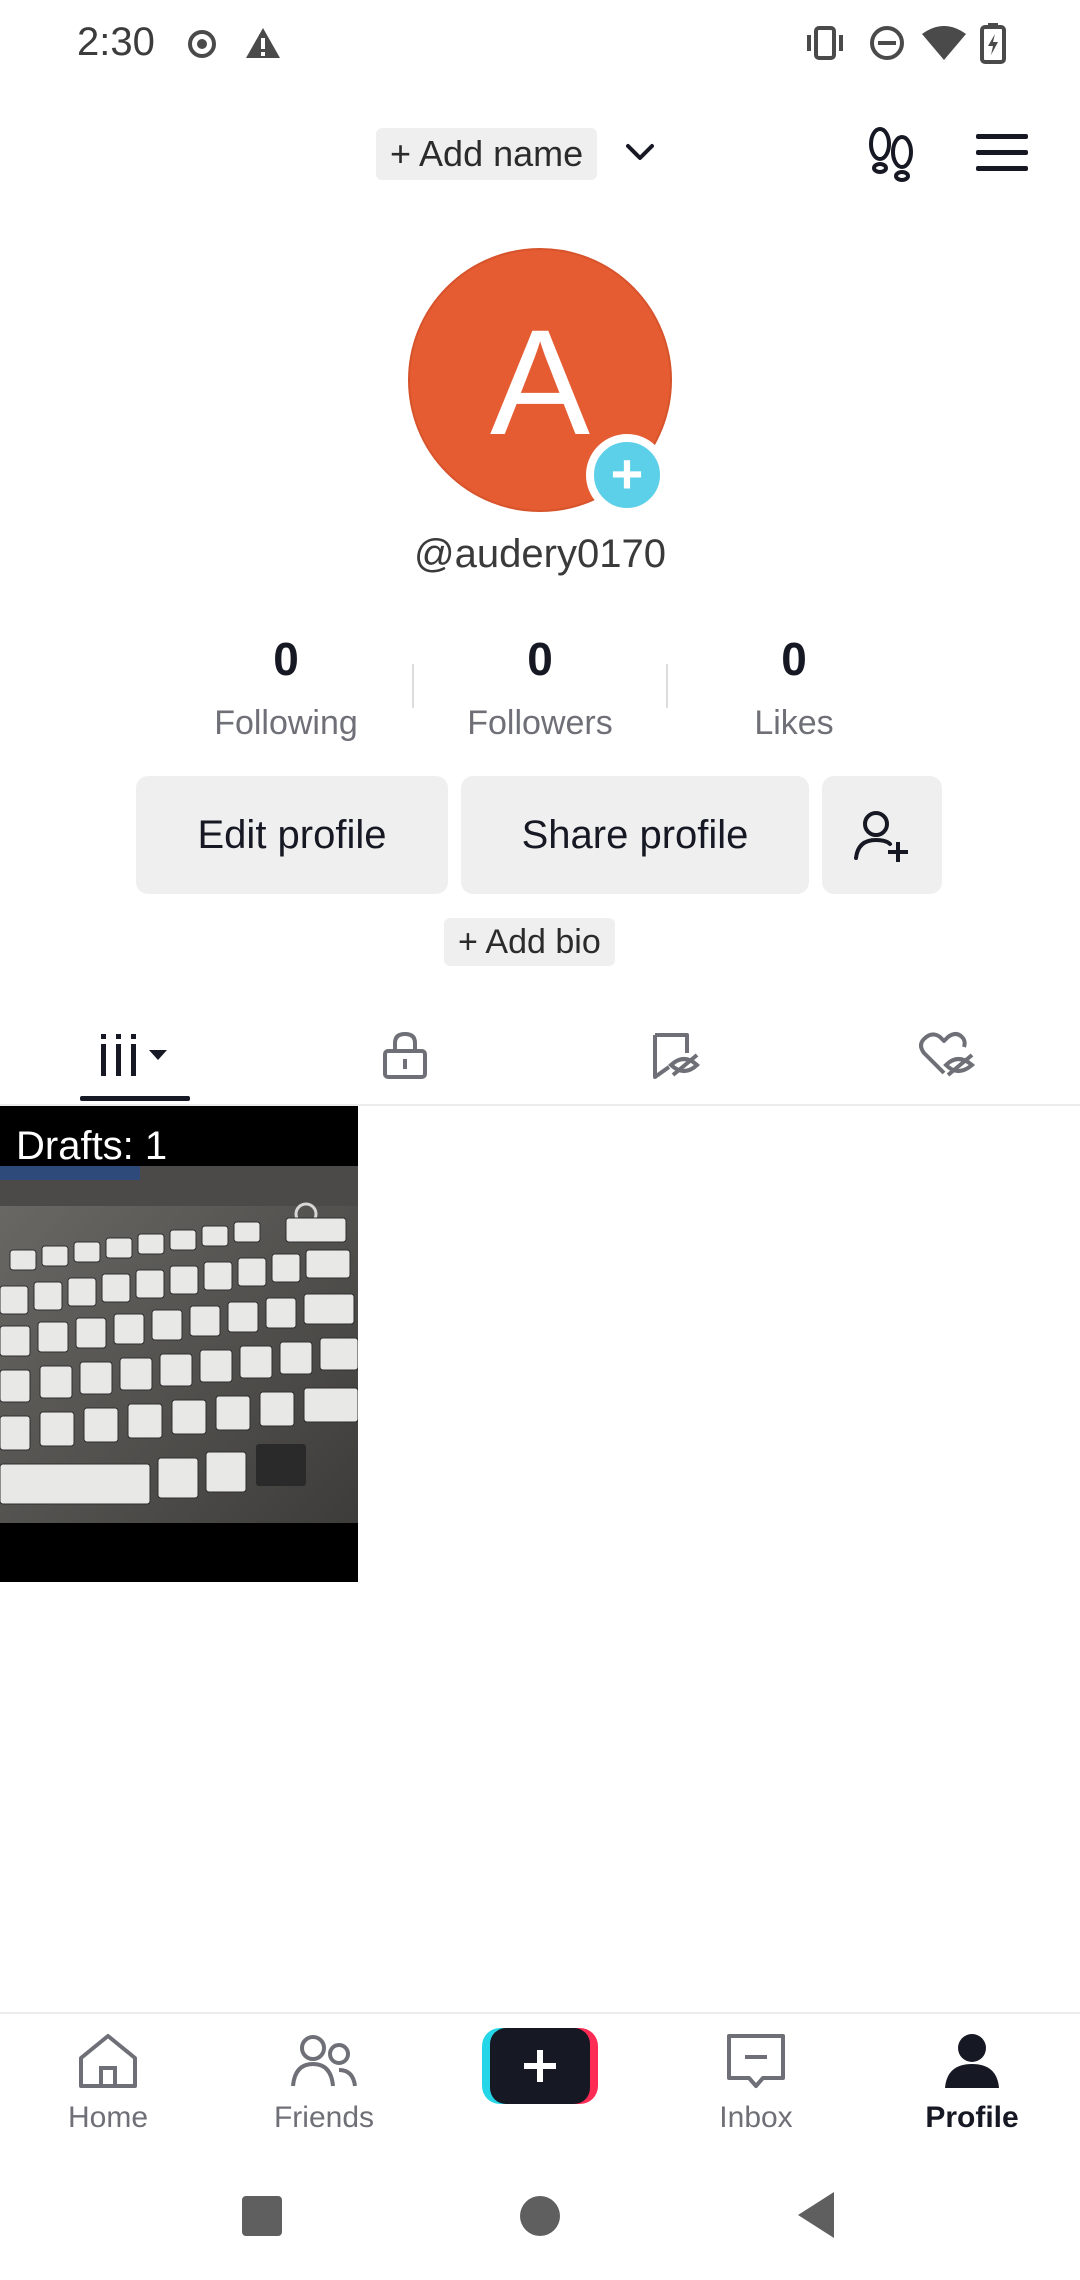  What do you see at coordinates (794, 687) in the screenshot?
I see `likes-stat: 0 Likes` at bounding box center [794, 687].